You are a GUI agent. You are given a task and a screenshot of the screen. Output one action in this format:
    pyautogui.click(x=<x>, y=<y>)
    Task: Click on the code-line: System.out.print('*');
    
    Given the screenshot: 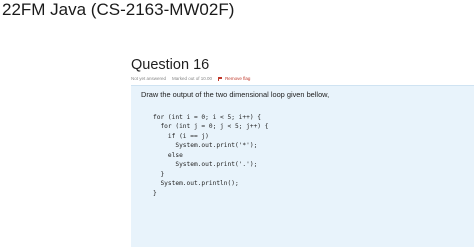 What is the action you would take?
    pyautogui.click(x=205, y=146)
    